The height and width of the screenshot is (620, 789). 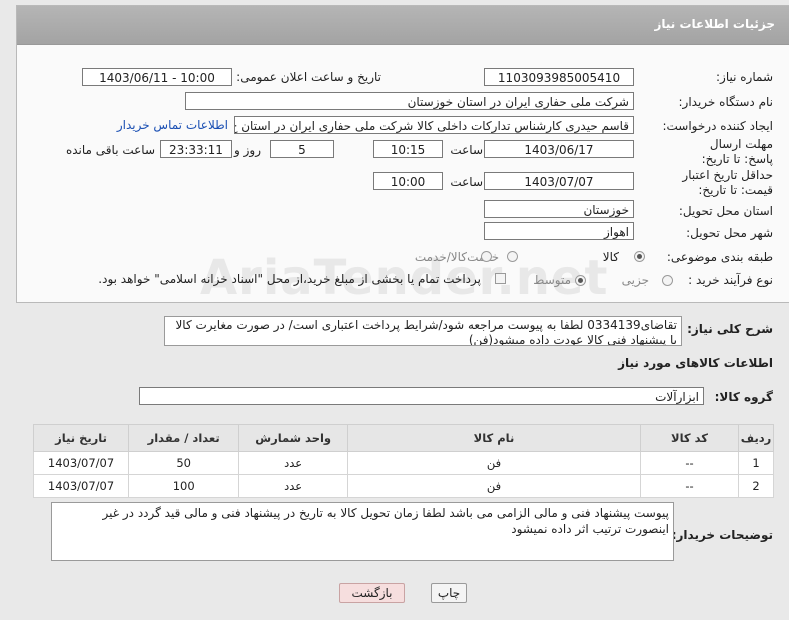 What do you see at coordinates (293, 438) in the screenshot?
I see `col-unit: واحد شمارش` at bounding box center [293, 438].